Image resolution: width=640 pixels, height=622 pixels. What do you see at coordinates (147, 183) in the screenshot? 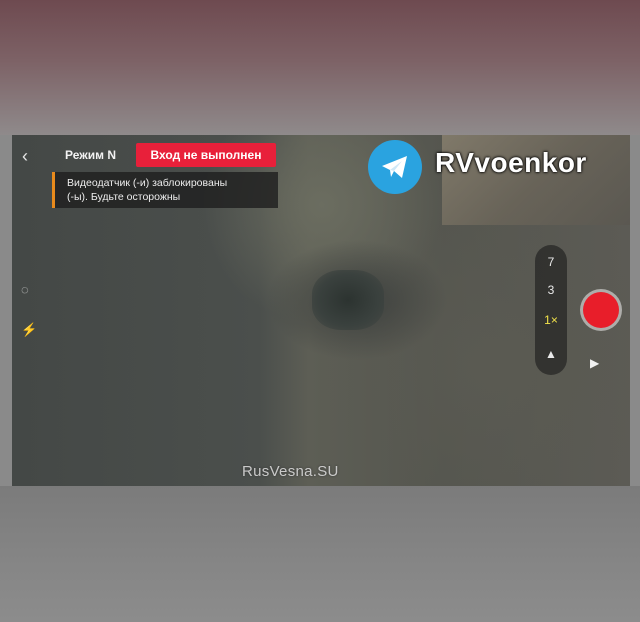
I see `warning-line-1: Видеодатчик (-и) заблокированы` at bounding box center [147, 183].